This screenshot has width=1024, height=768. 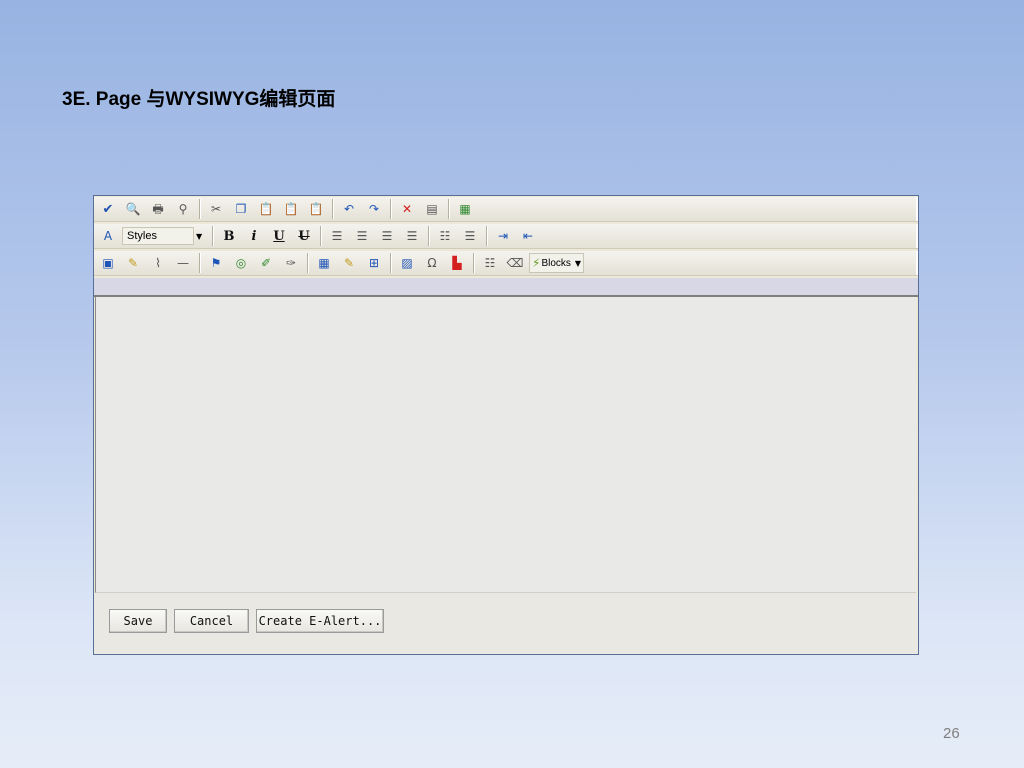 What do you see at coordinates (528, 236) in the screenshot?
I see `outdent-icon: ⇤` at bounding box center [528, 236].